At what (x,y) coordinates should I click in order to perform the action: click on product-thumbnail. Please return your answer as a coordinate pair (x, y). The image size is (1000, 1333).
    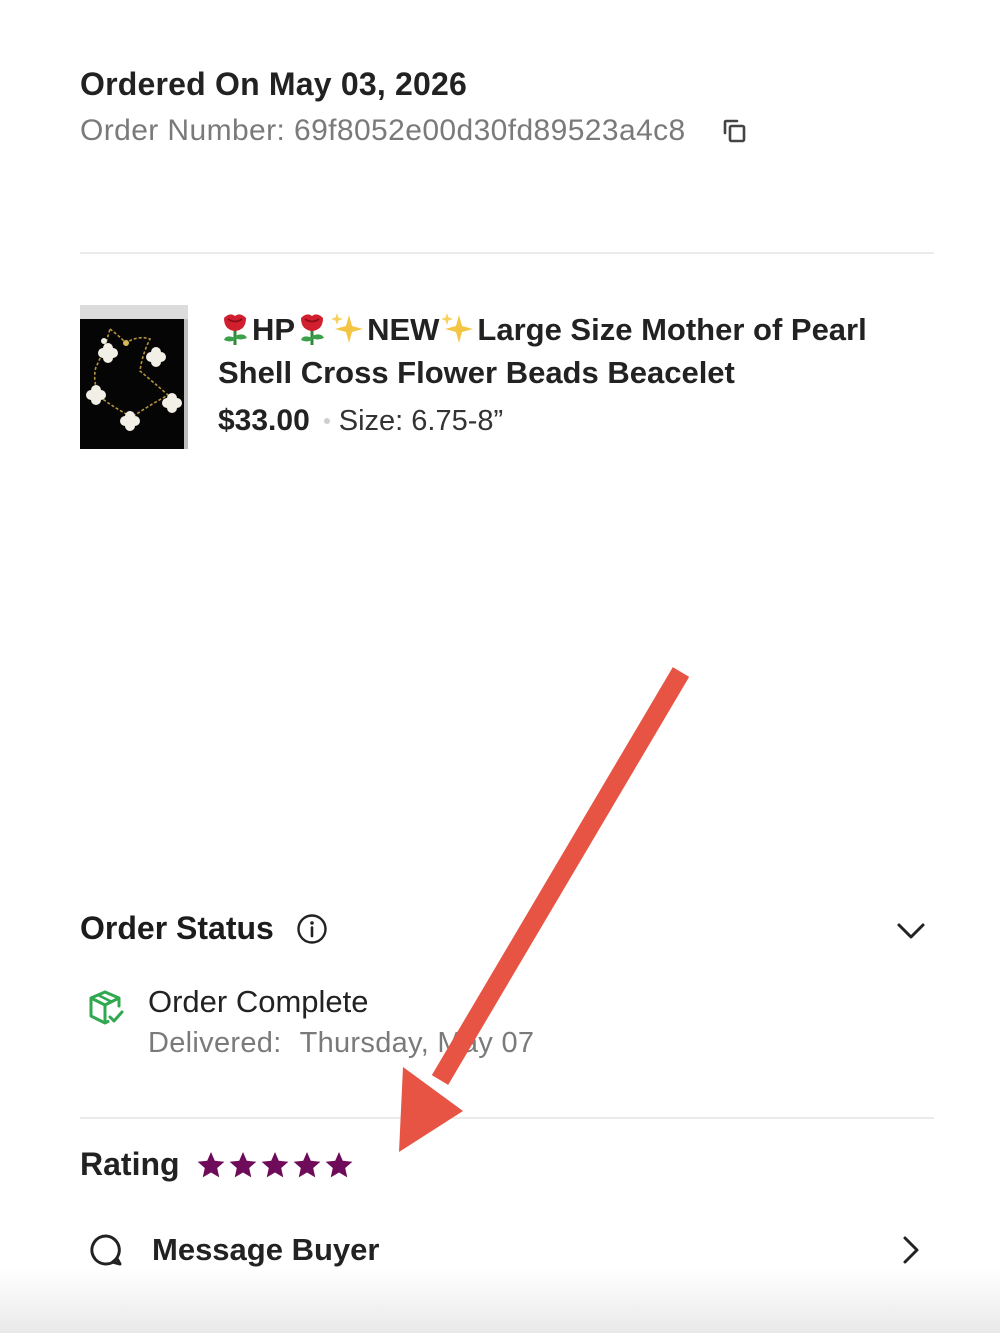
    Looking at the image, I should click on (134, 377).